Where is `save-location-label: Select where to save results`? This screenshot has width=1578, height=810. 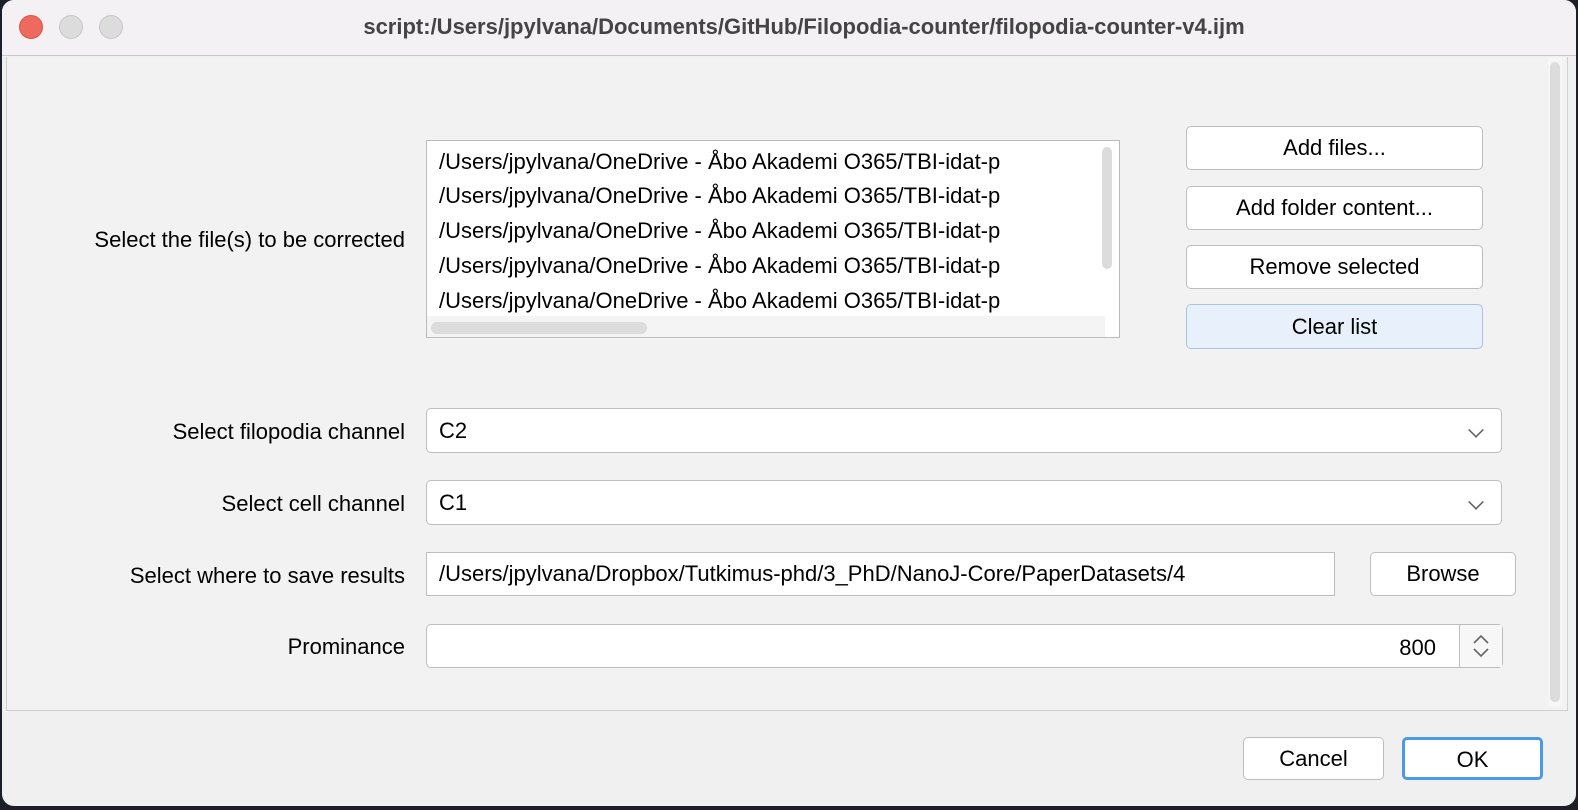
save-location-label: Select where to save results is located at coordinates (267, 575).